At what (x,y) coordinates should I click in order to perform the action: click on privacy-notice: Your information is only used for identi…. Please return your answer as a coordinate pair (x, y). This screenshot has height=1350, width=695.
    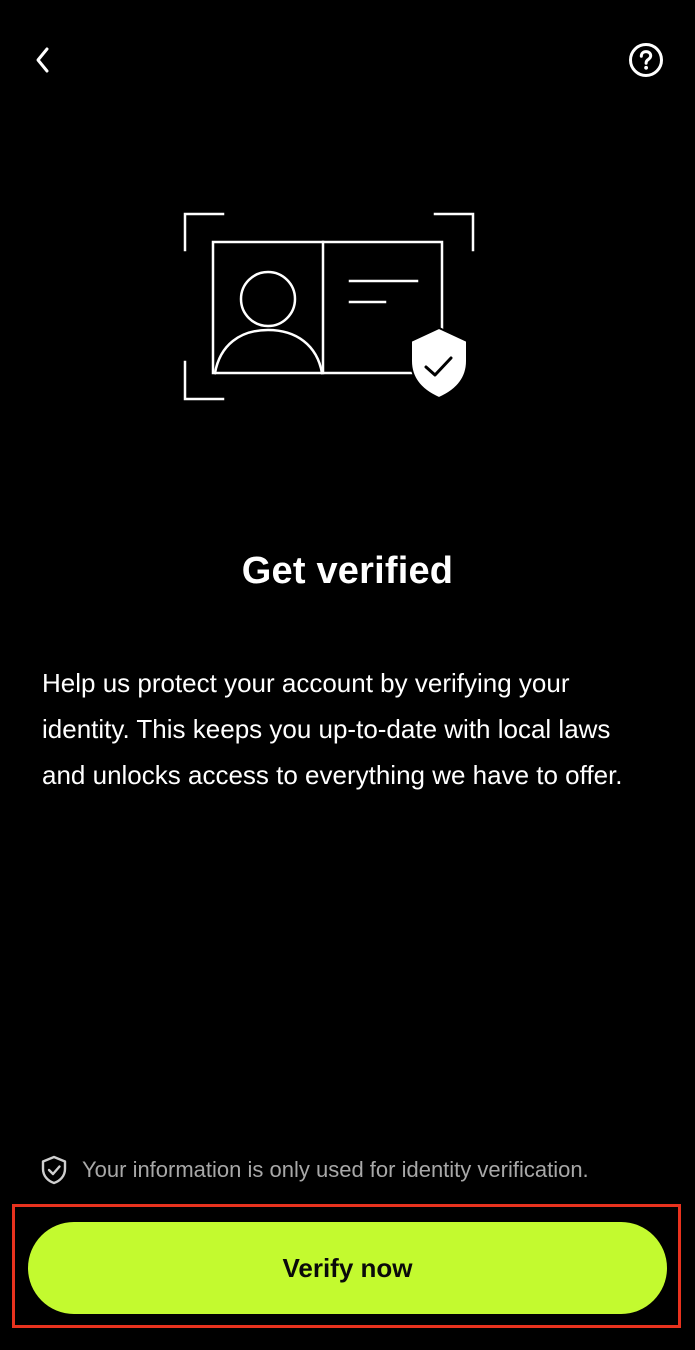
    Looking at the image, I should click on (360, 1170).